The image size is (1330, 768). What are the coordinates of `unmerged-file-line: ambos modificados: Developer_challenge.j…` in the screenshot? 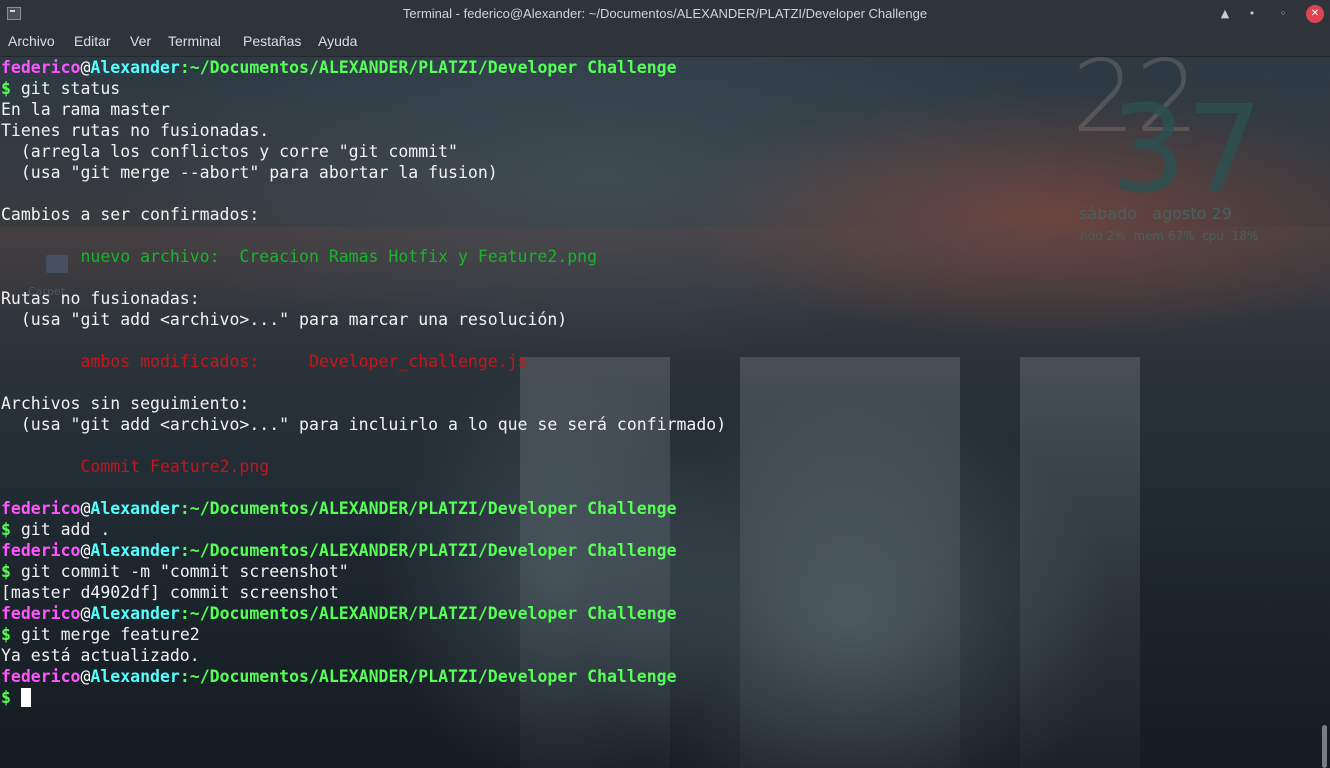 It's located at (264, 361).